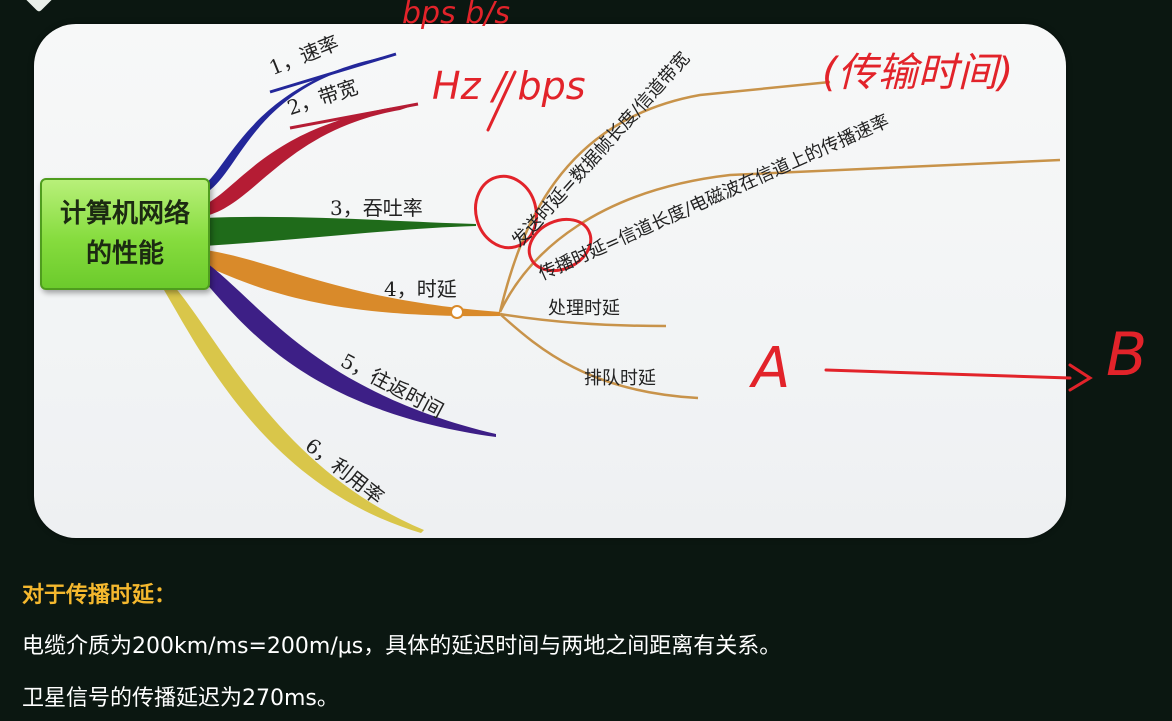 Image resolution: width=1172 pixels, height=721 pixels. What do you see at coordinates (420, 289) in the screenshot?
I see `label-delay: 4，时延` at bounding box center [420, 289].